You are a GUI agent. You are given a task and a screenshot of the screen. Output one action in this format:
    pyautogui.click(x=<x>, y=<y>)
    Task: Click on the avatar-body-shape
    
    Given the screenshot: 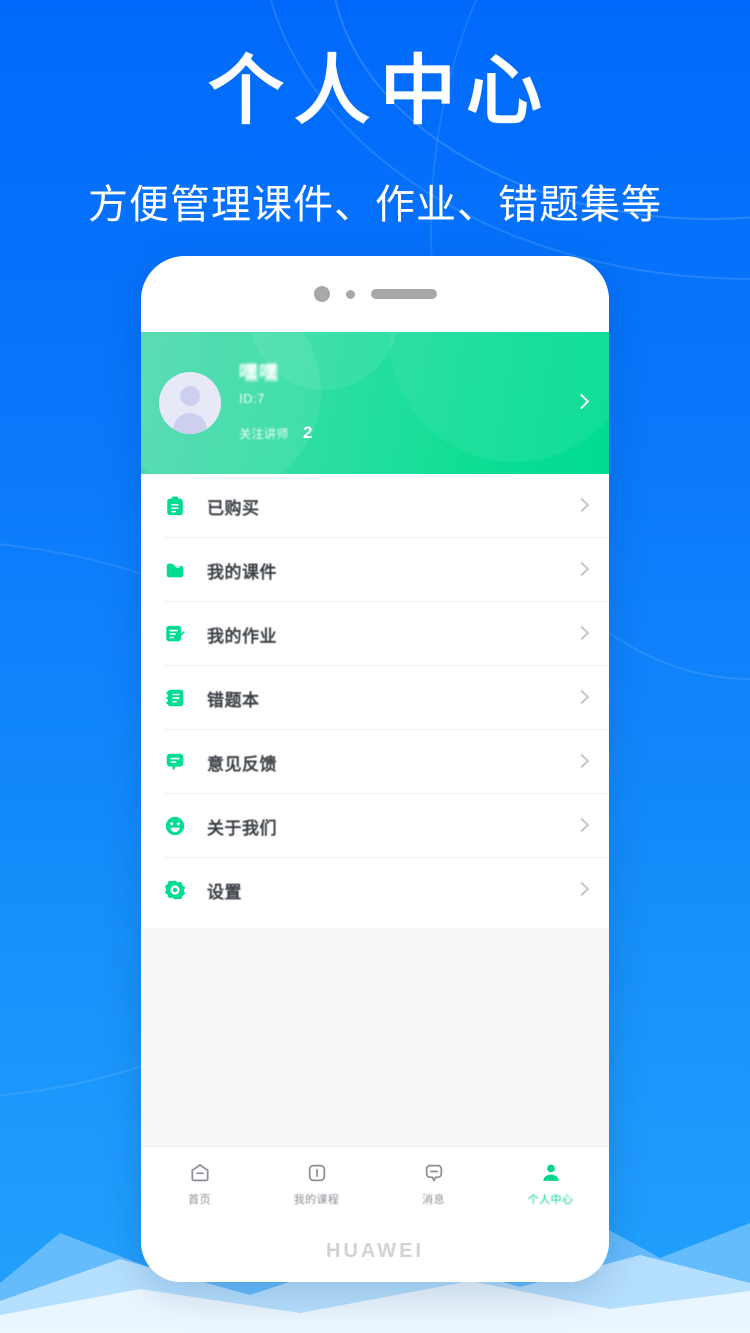 What is the action you would take?
    pyautogui.click(x=190, y=423)
    